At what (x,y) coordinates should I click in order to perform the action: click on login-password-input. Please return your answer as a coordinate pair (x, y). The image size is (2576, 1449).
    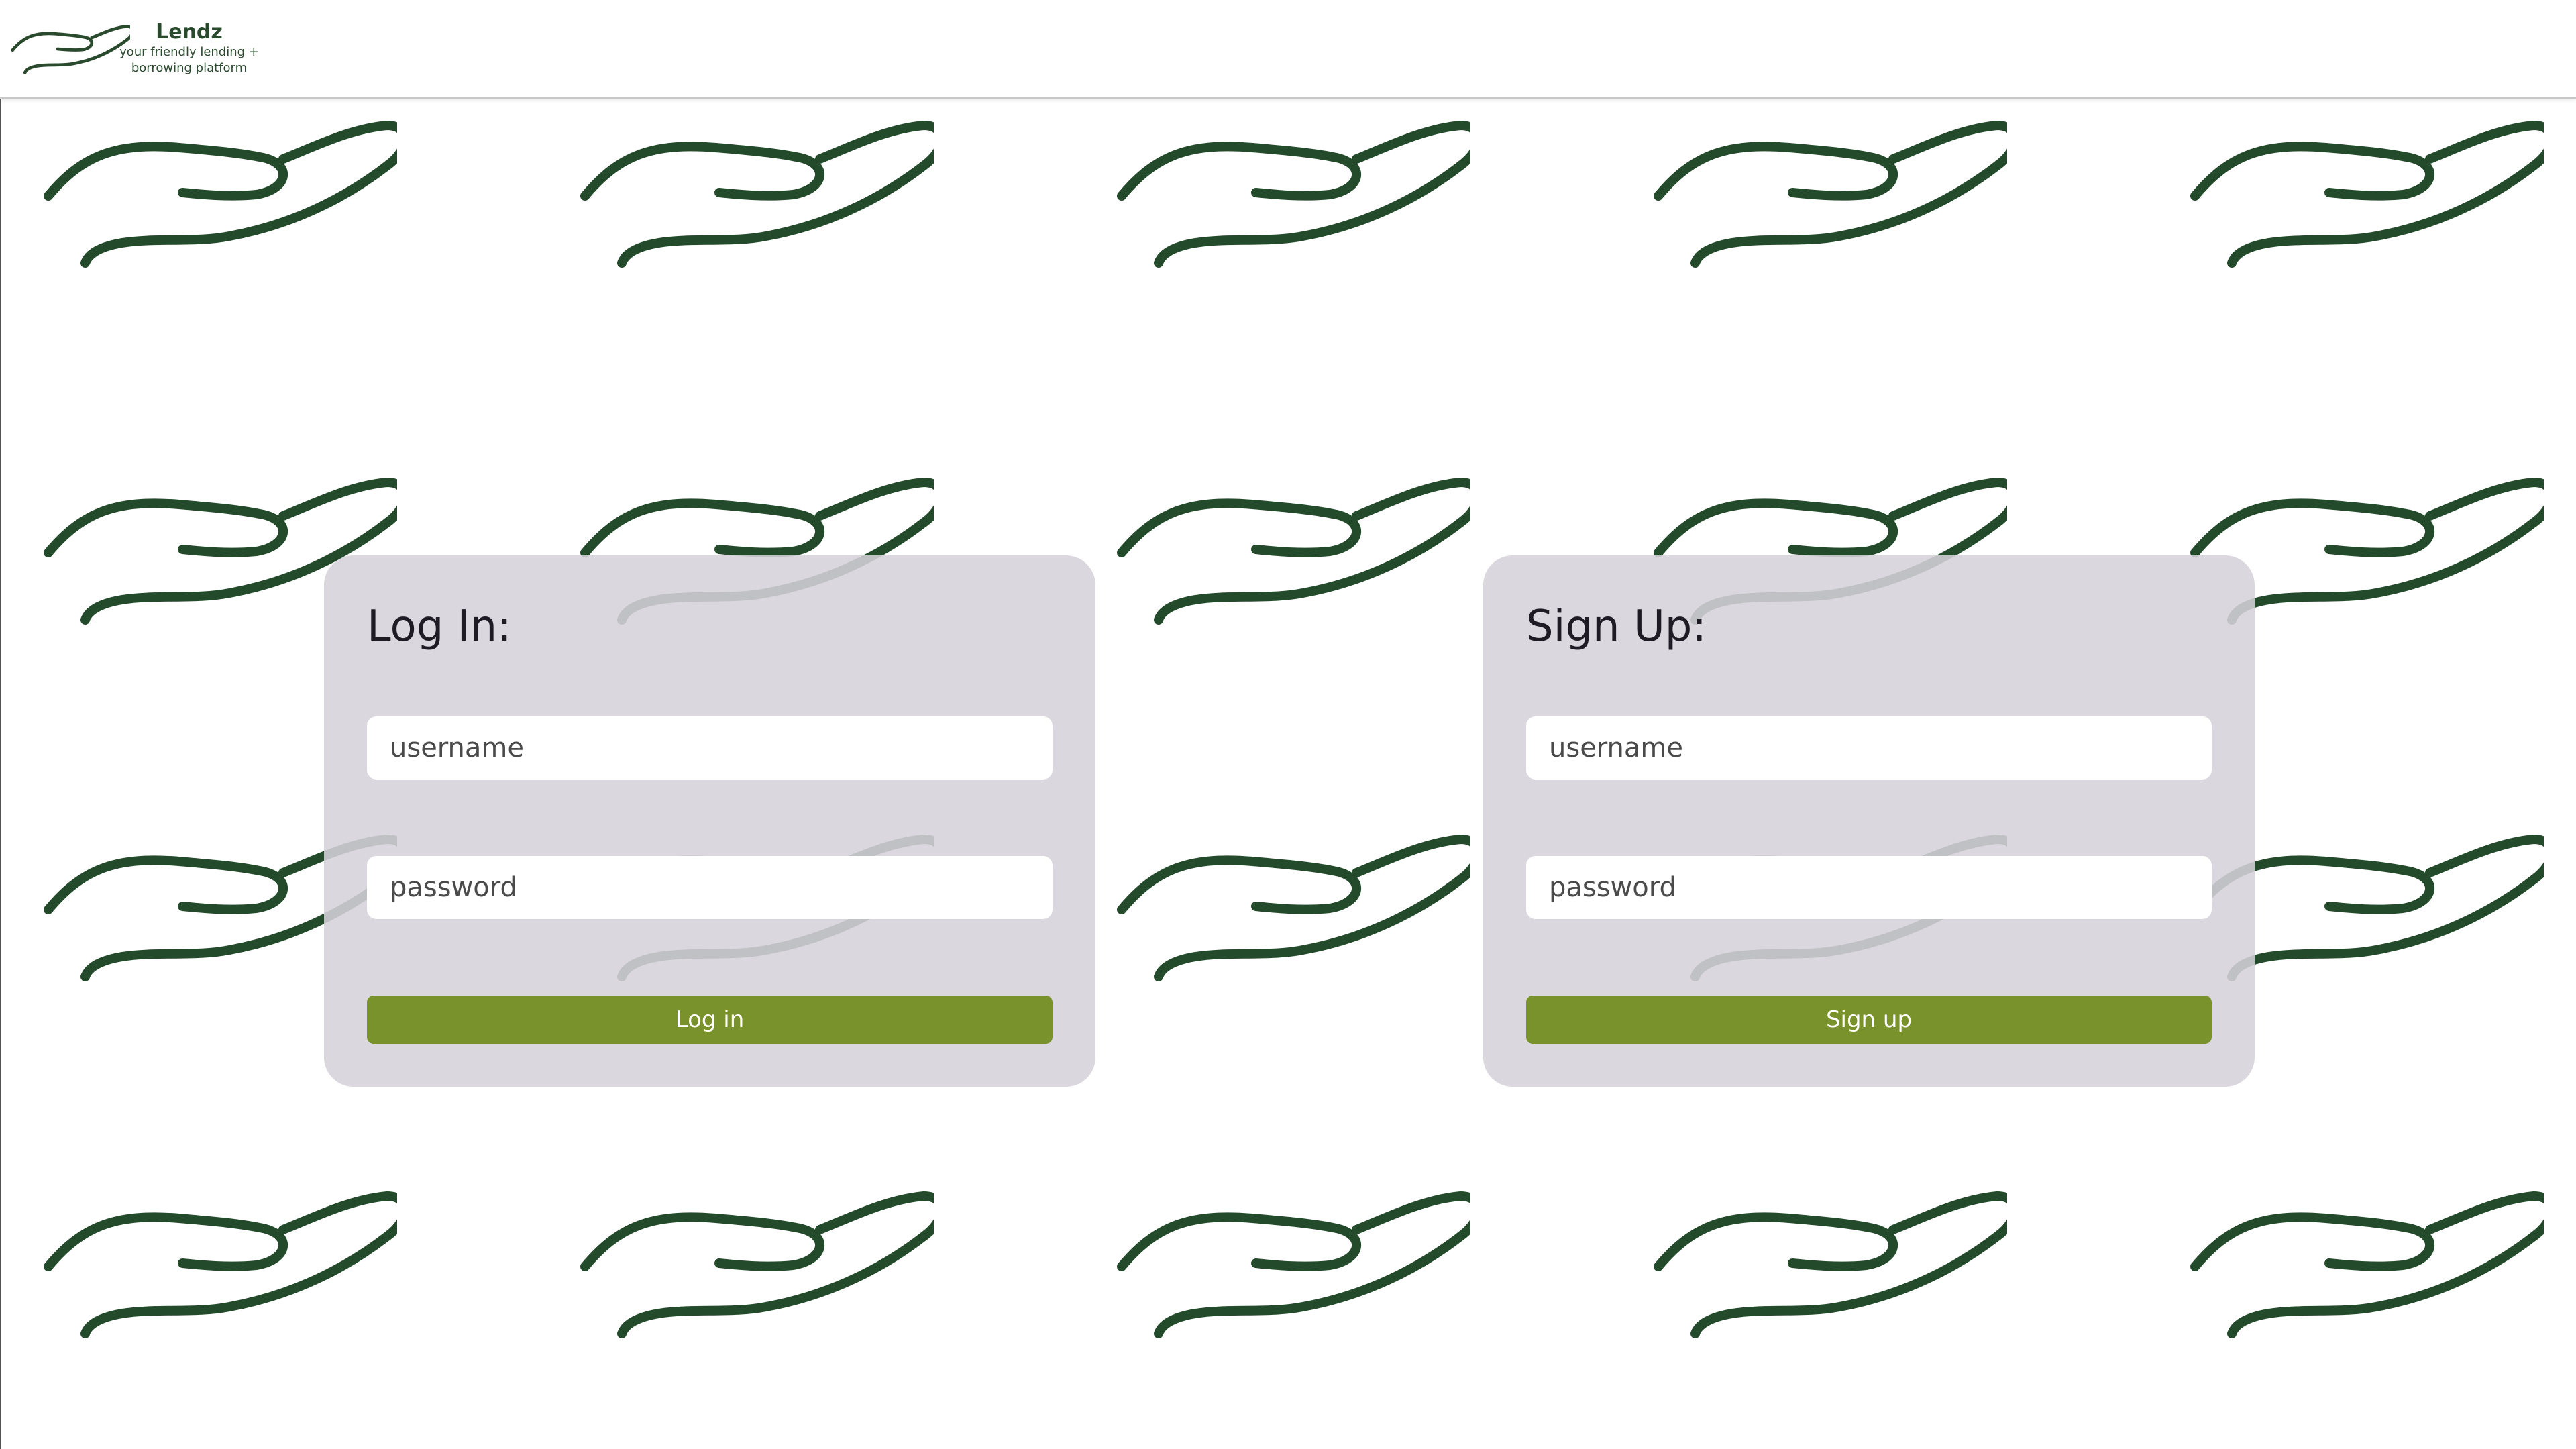
    Looking at the image, I should click on (710, 887).